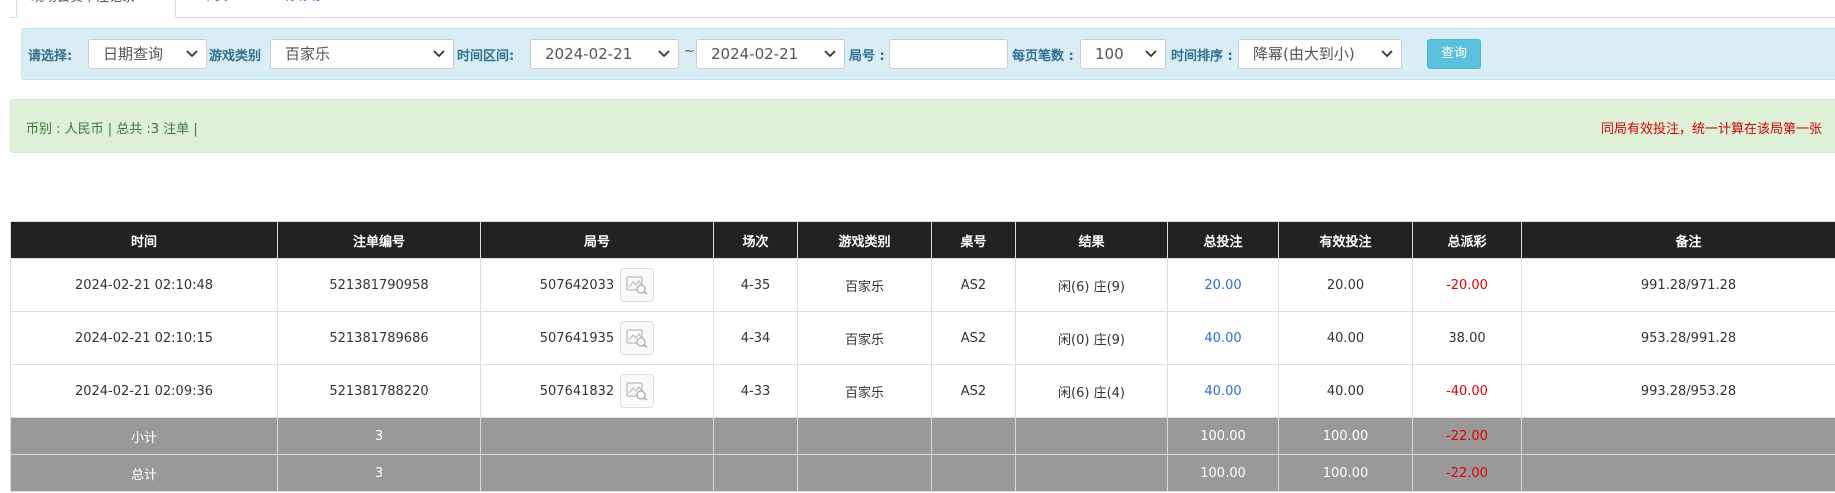 Image resolution: width=1835 pixels, height=493 pixels. Describe the element at coordinates (1345, 240) in the screenshot. I see `col-valid-bet: 有效投注` at that location.